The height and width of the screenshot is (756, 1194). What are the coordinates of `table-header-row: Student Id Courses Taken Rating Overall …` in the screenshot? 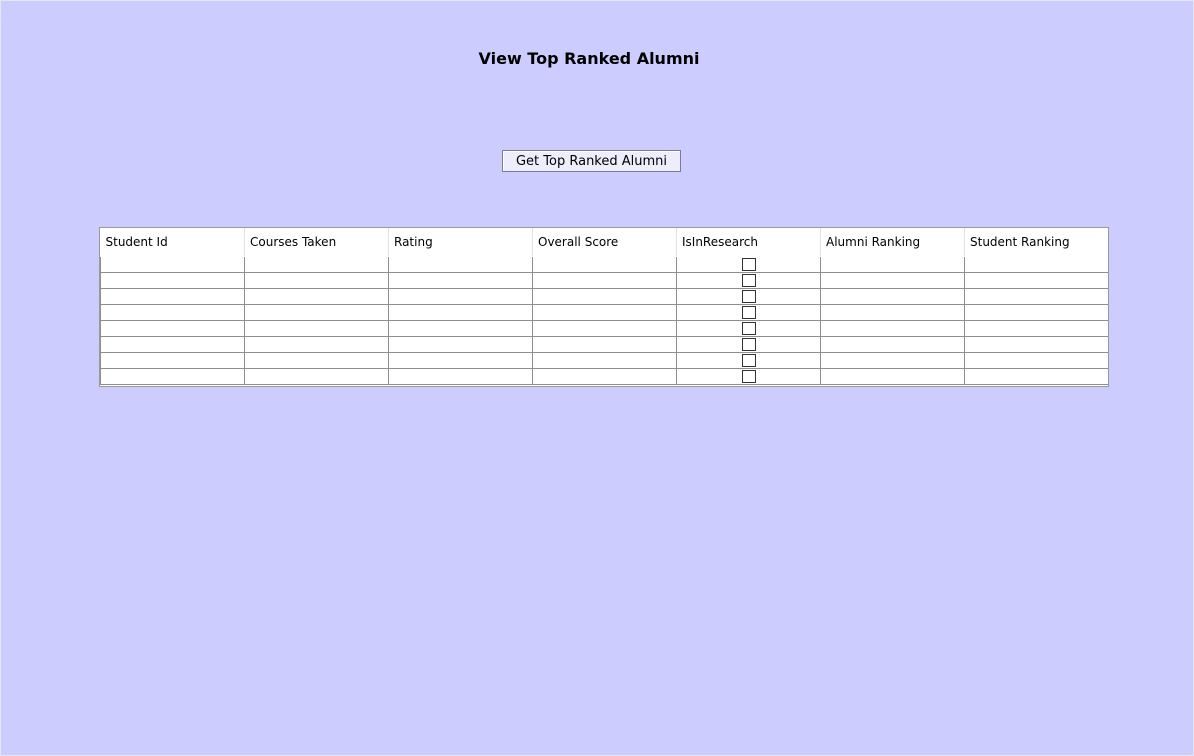 It's located at (604, 242).